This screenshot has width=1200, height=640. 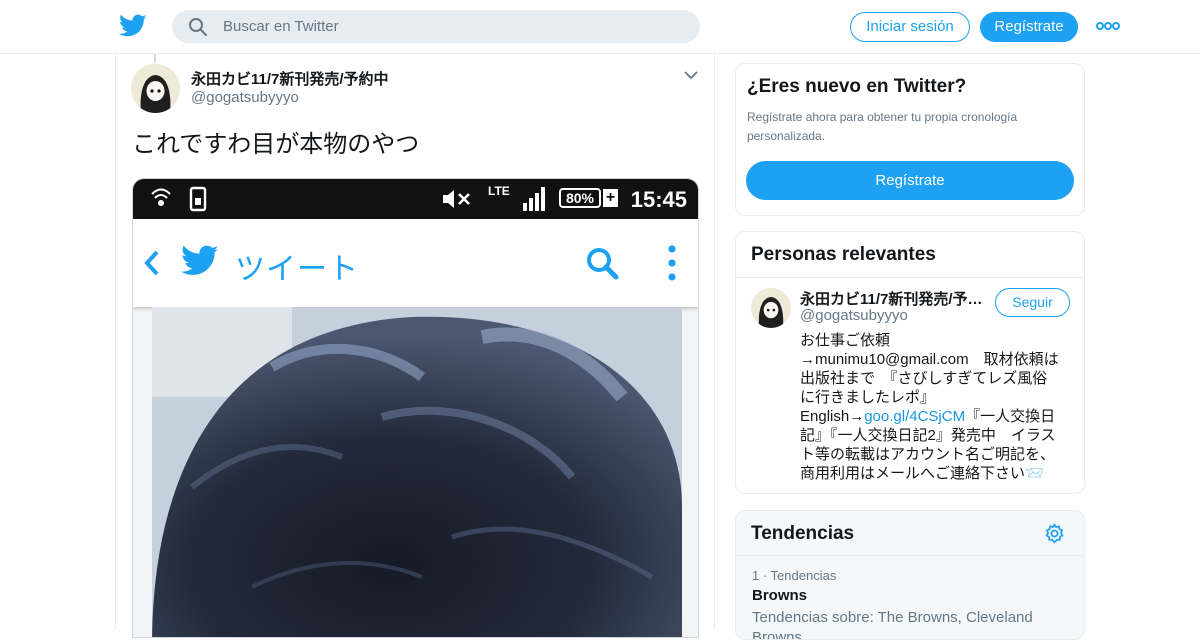 What do you see at coordinates (436, 26) in the screenshot?
I see `search-box: Buscar en Twitter` at bounding box center [436, 26].